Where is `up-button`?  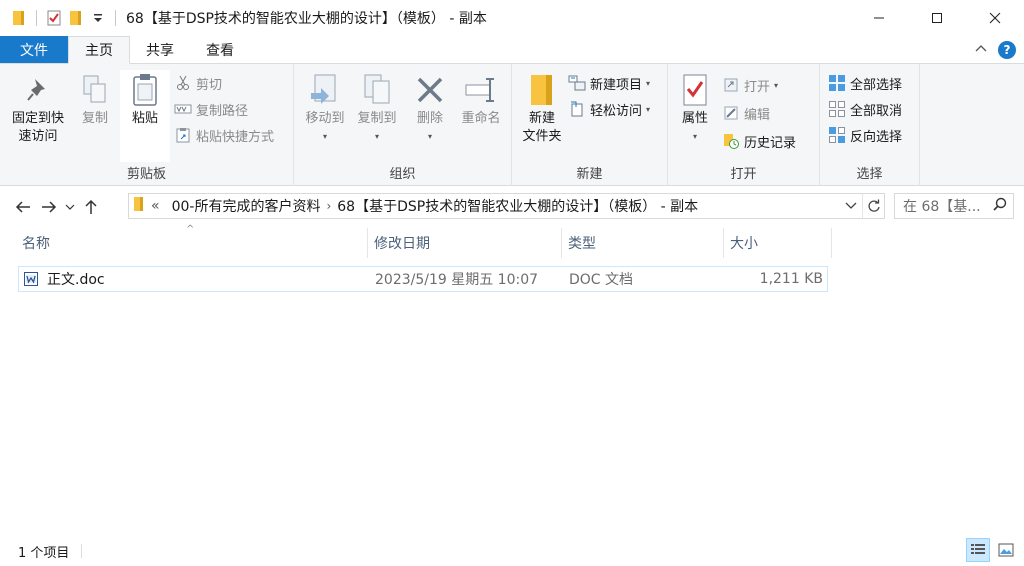 up-button is located at coordinates (91, 207).